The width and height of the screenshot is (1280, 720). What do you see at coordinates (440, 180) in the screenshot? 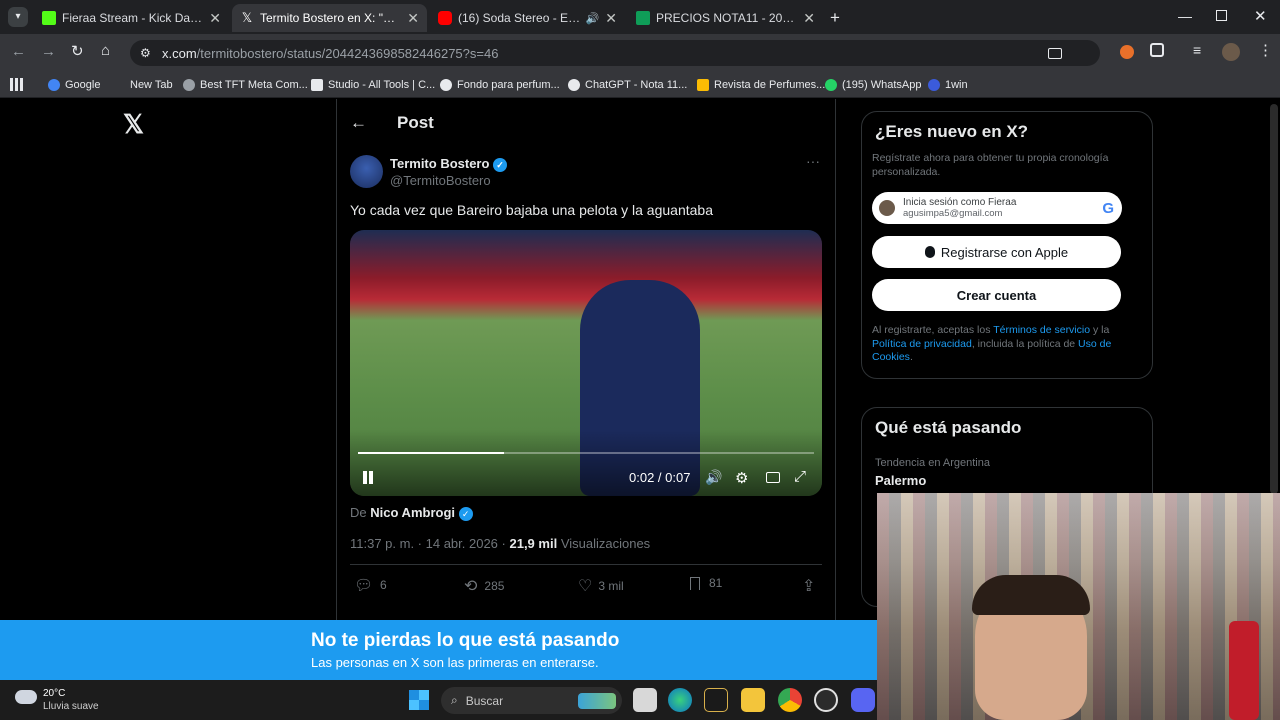
I see `author-handle: @TermitoBostero` at bounding box center [440, 180].